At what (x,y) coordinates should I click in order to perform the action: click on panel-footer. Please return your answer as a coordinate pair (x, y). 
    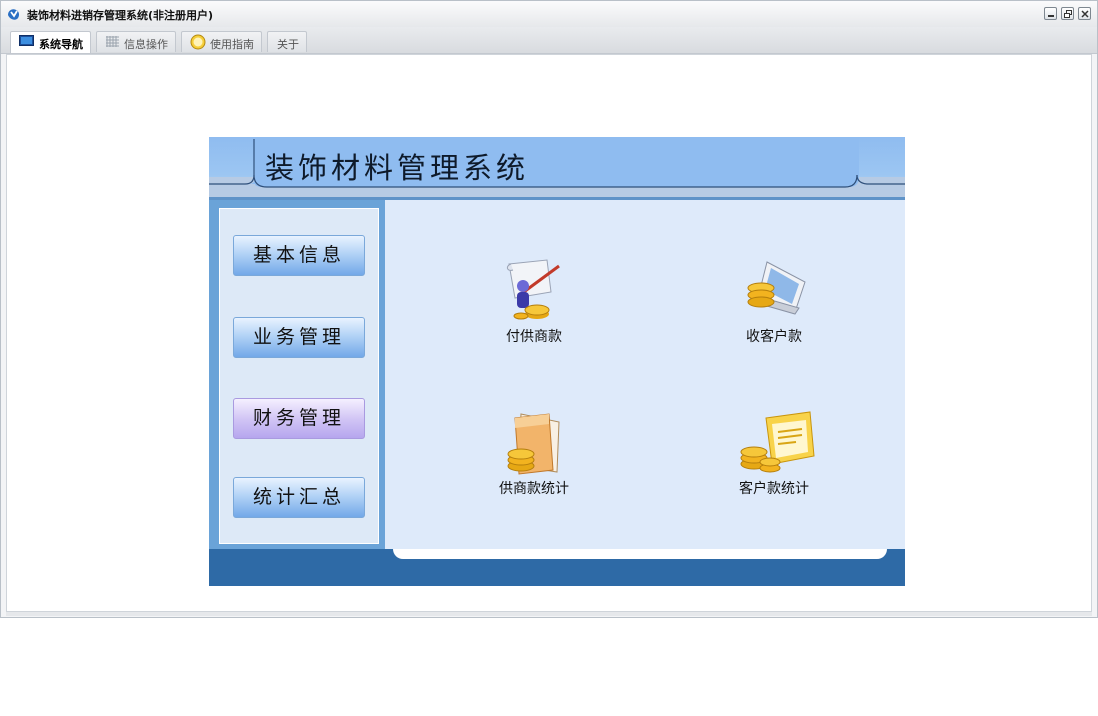
    Looking at the image, I should click on (557, 567).